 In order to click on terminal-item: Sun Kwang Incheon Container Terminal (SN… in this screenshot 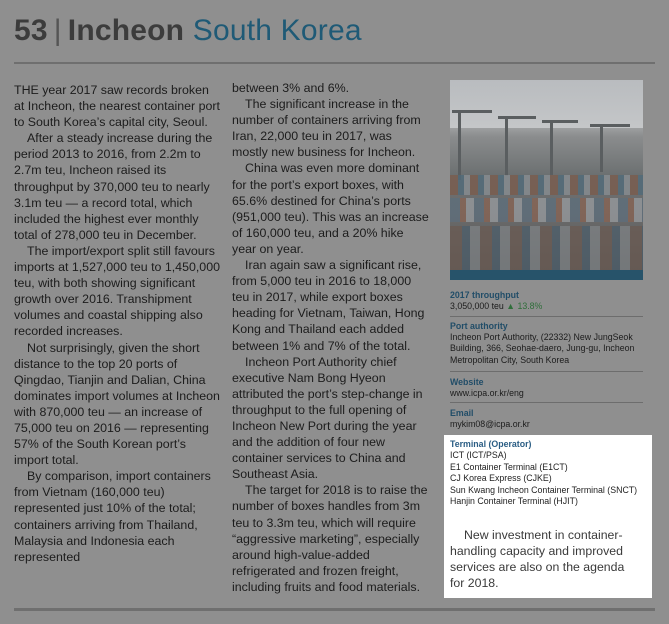, I will do `click(544, 489)`.